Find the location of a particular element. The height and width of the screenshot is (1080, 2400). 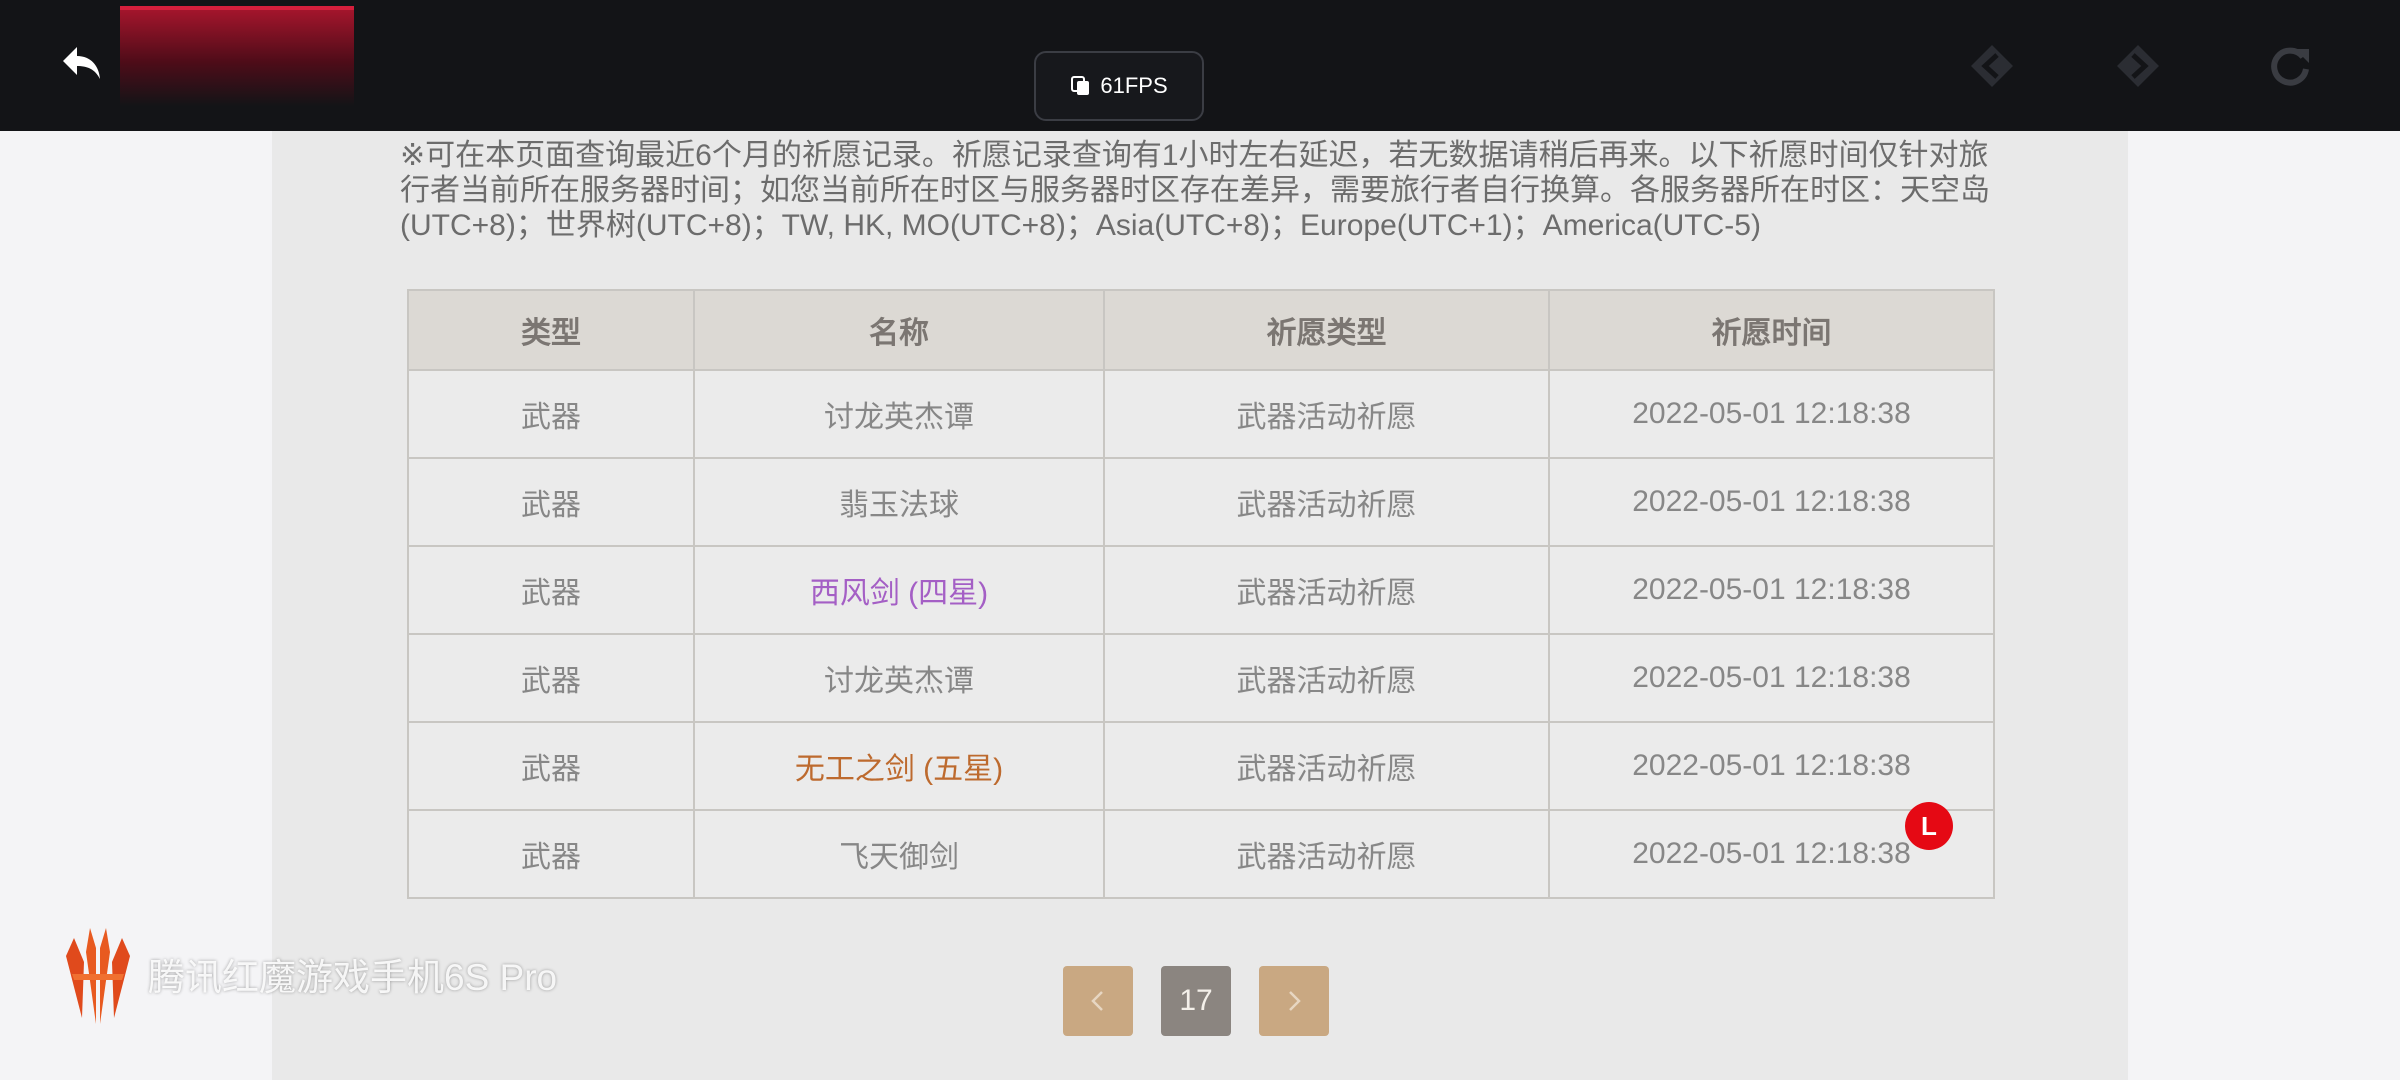

table-row: 武器 无工之剑 (五星) 武器活动祈愿 2022-05-01 12:18:38 is located at coordinates (1201, 766).